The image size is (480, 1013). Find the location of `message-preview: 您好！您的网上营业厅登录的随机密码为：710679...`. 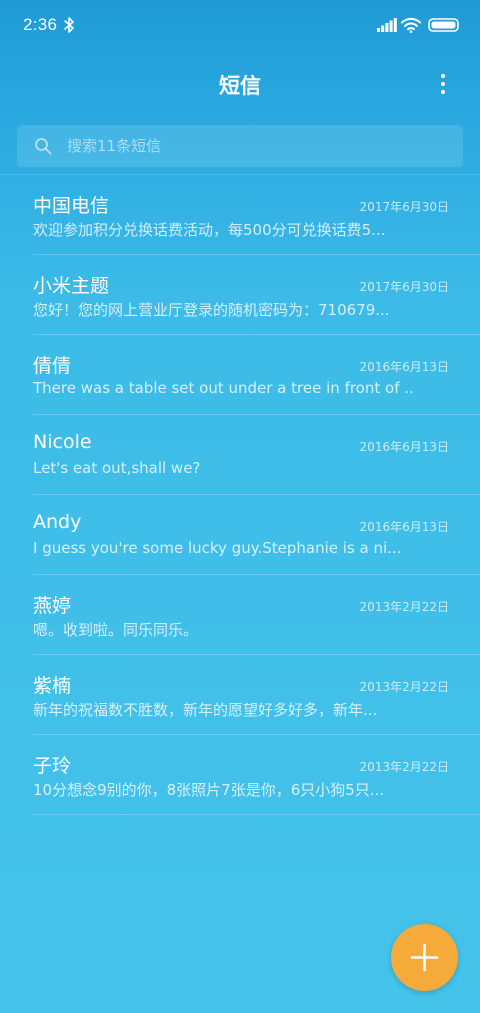

message-preview: 您好！您的网上营业厅登录的随机密码为：710679... is located at coordinates (211, 310).